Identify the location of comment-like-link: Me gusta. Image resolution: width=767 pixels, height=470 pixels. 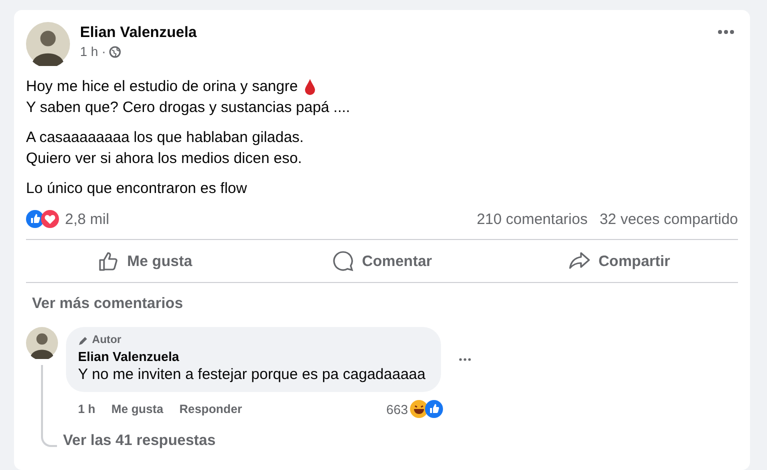
(137, 409).